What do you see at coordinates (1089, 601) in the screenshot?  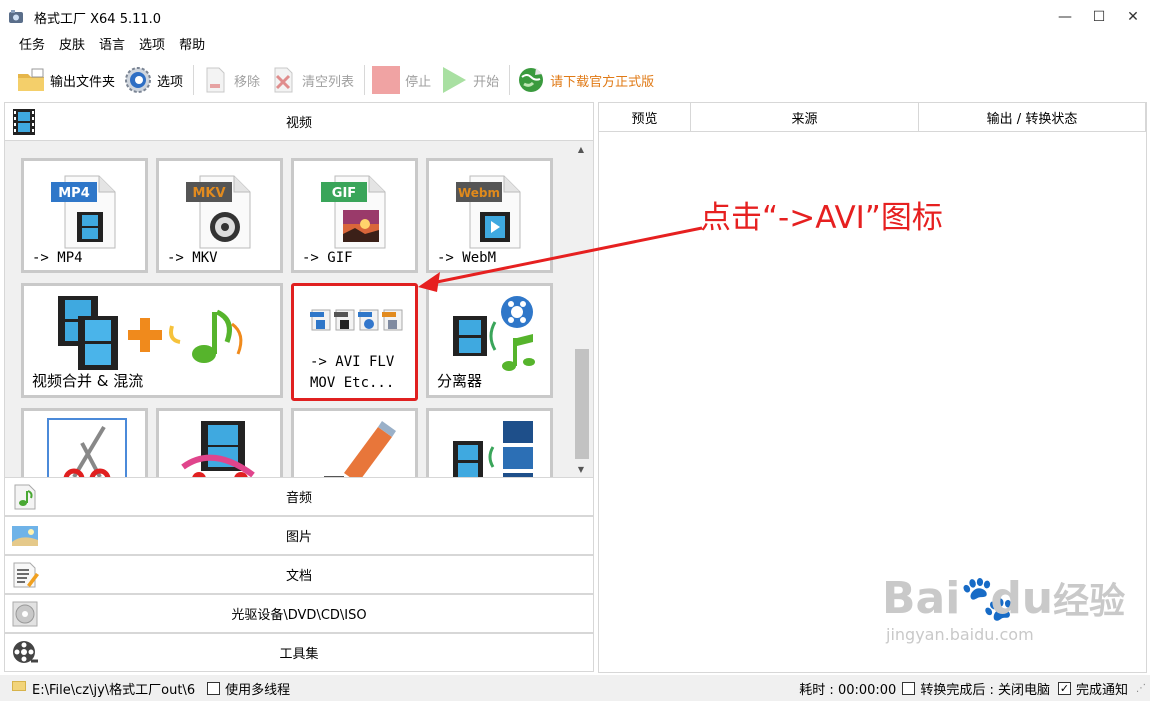 I see `watermark-suffix: 经验` at bounding box center [1089, 601].